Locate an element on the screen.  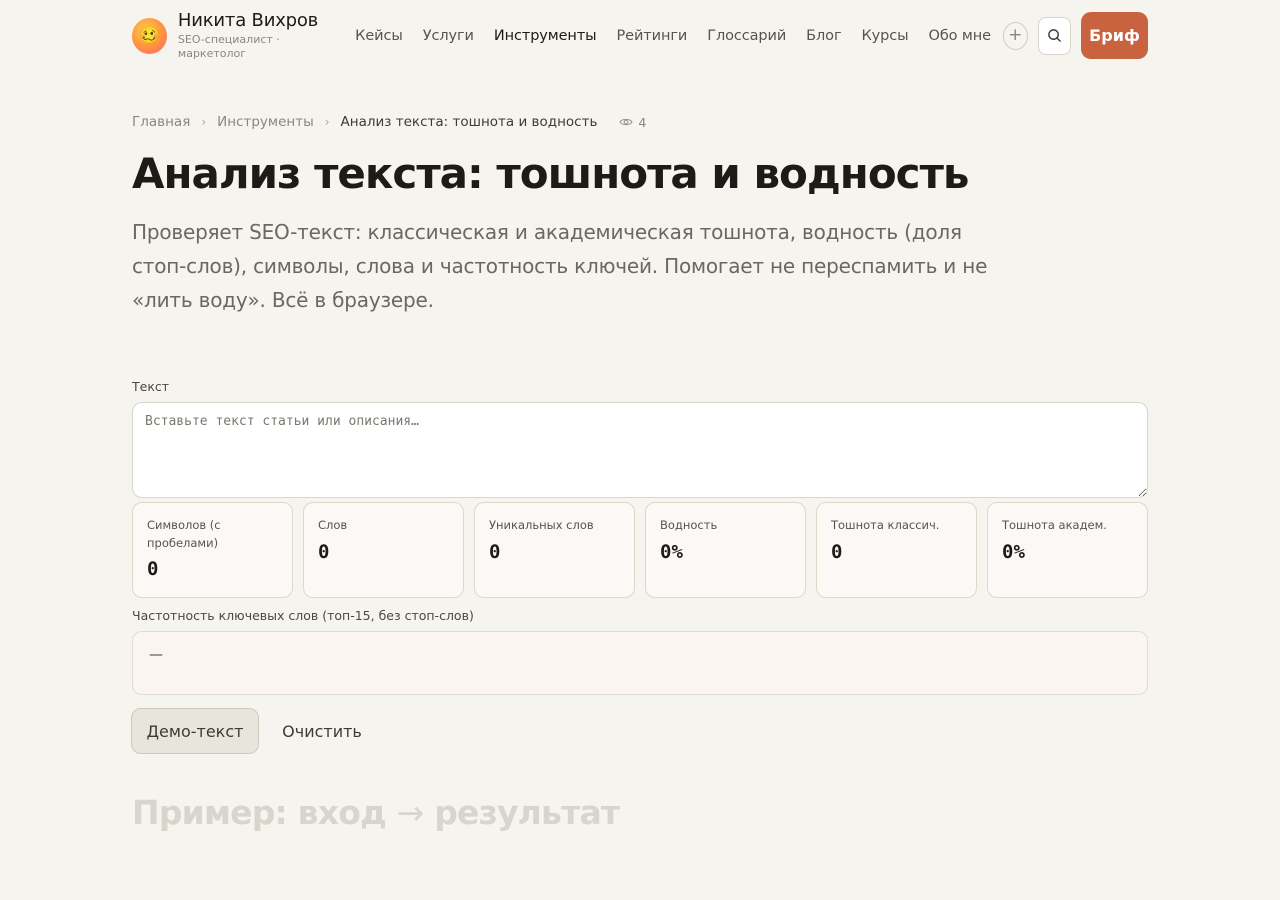
stat-label: Водность is located at coordinates (689, 525).